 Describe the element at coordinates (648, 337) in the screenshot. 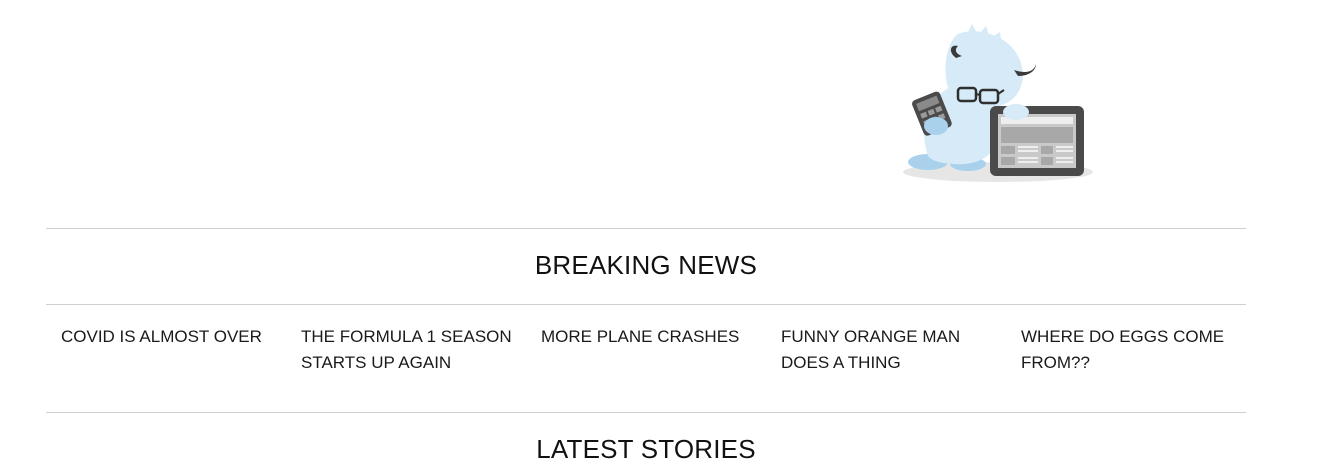

I see `news-link-plane-crashes: MORE PLANE CRASHES` at that location.